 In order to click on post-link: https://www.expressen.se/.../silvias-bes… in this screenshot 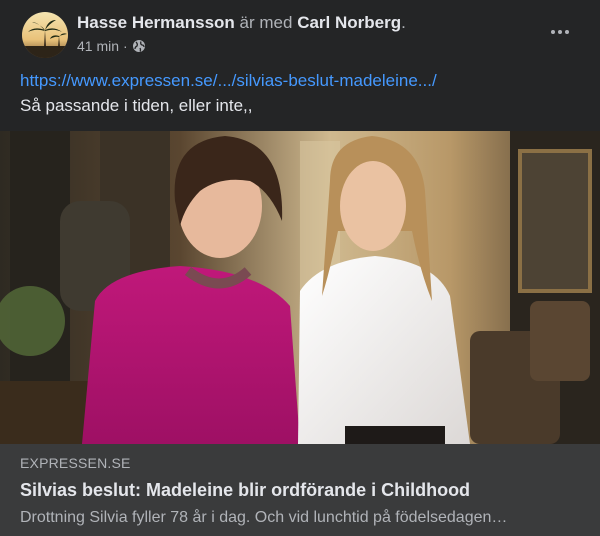, I will do `click(300, 80)`.